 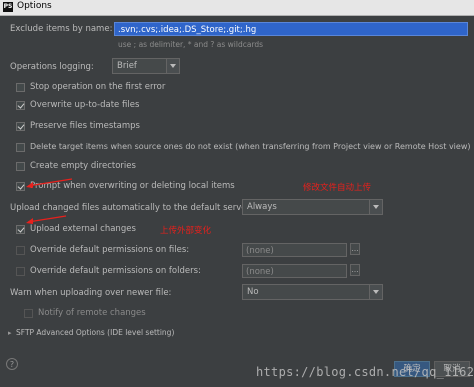 I want to click on overwrite-up-to-date-checkbox, so click(x=20, y=105).